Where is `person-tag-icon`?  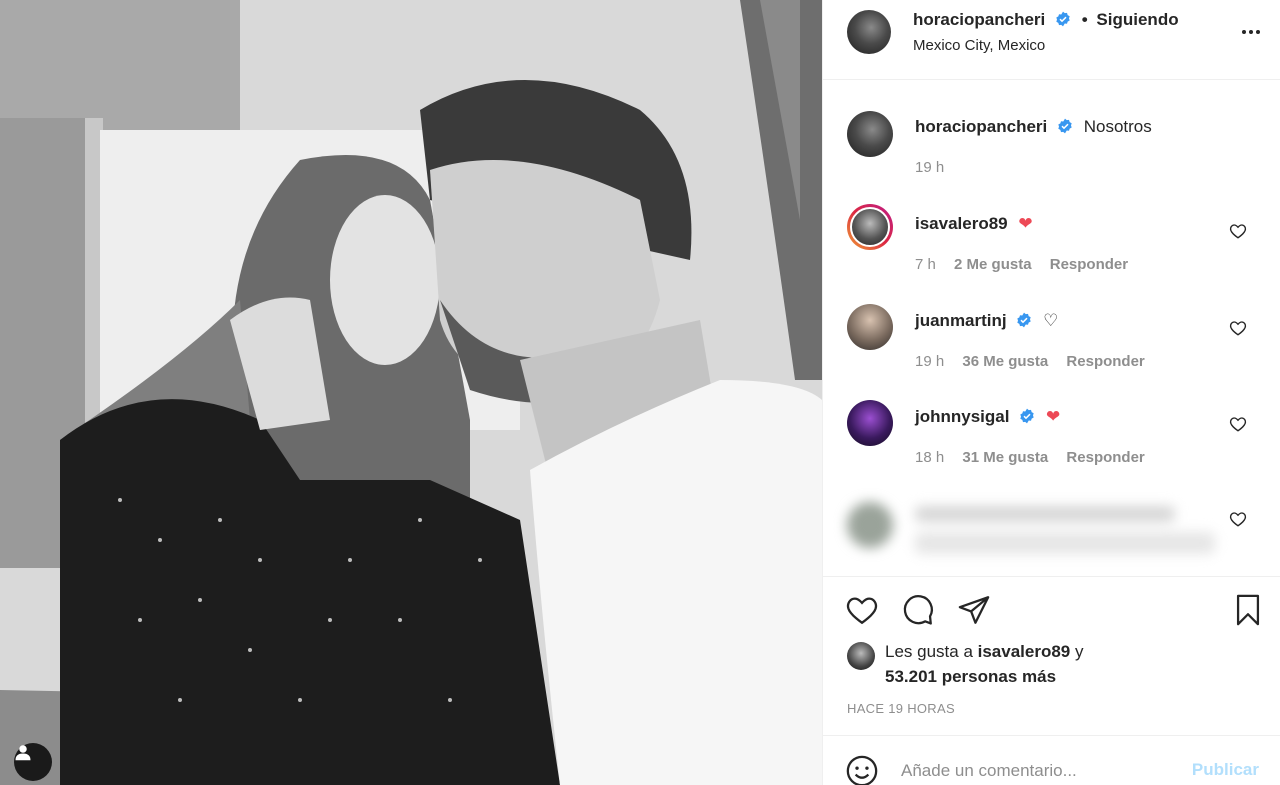
person-tag-icon is located at coordinates (23, 753).